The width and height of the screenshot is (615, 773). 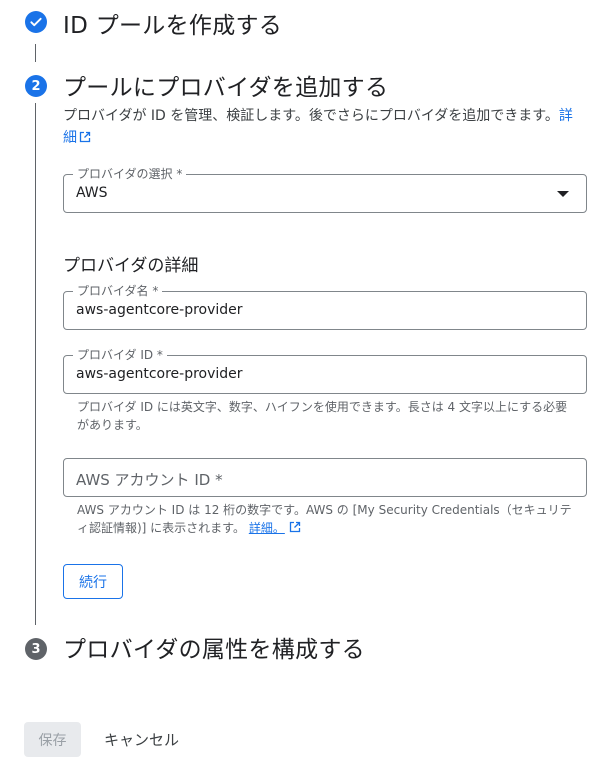 I want to click on save-button: 保存, so click(x=52, y=739).